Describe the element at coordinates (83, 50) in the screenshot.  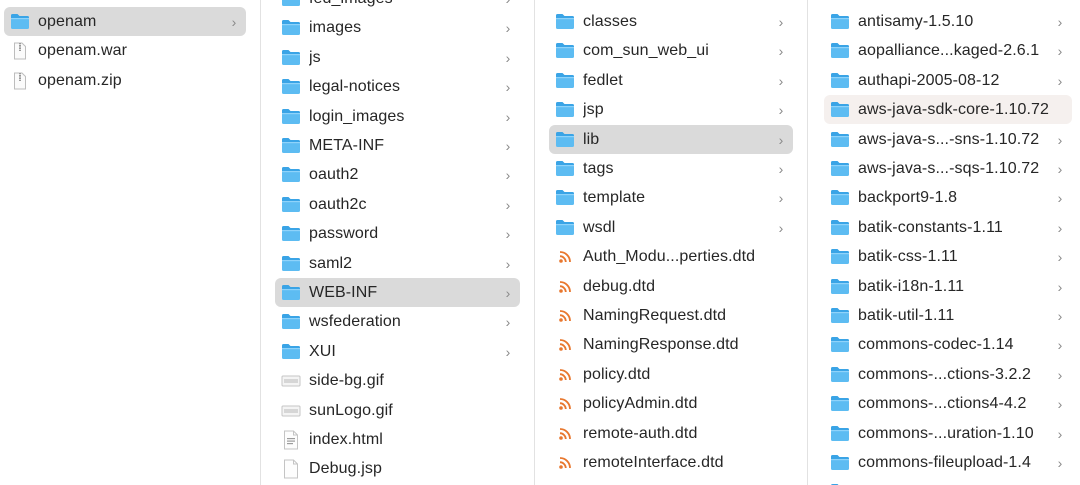
I see `file-name-label: openam.war` at that location.